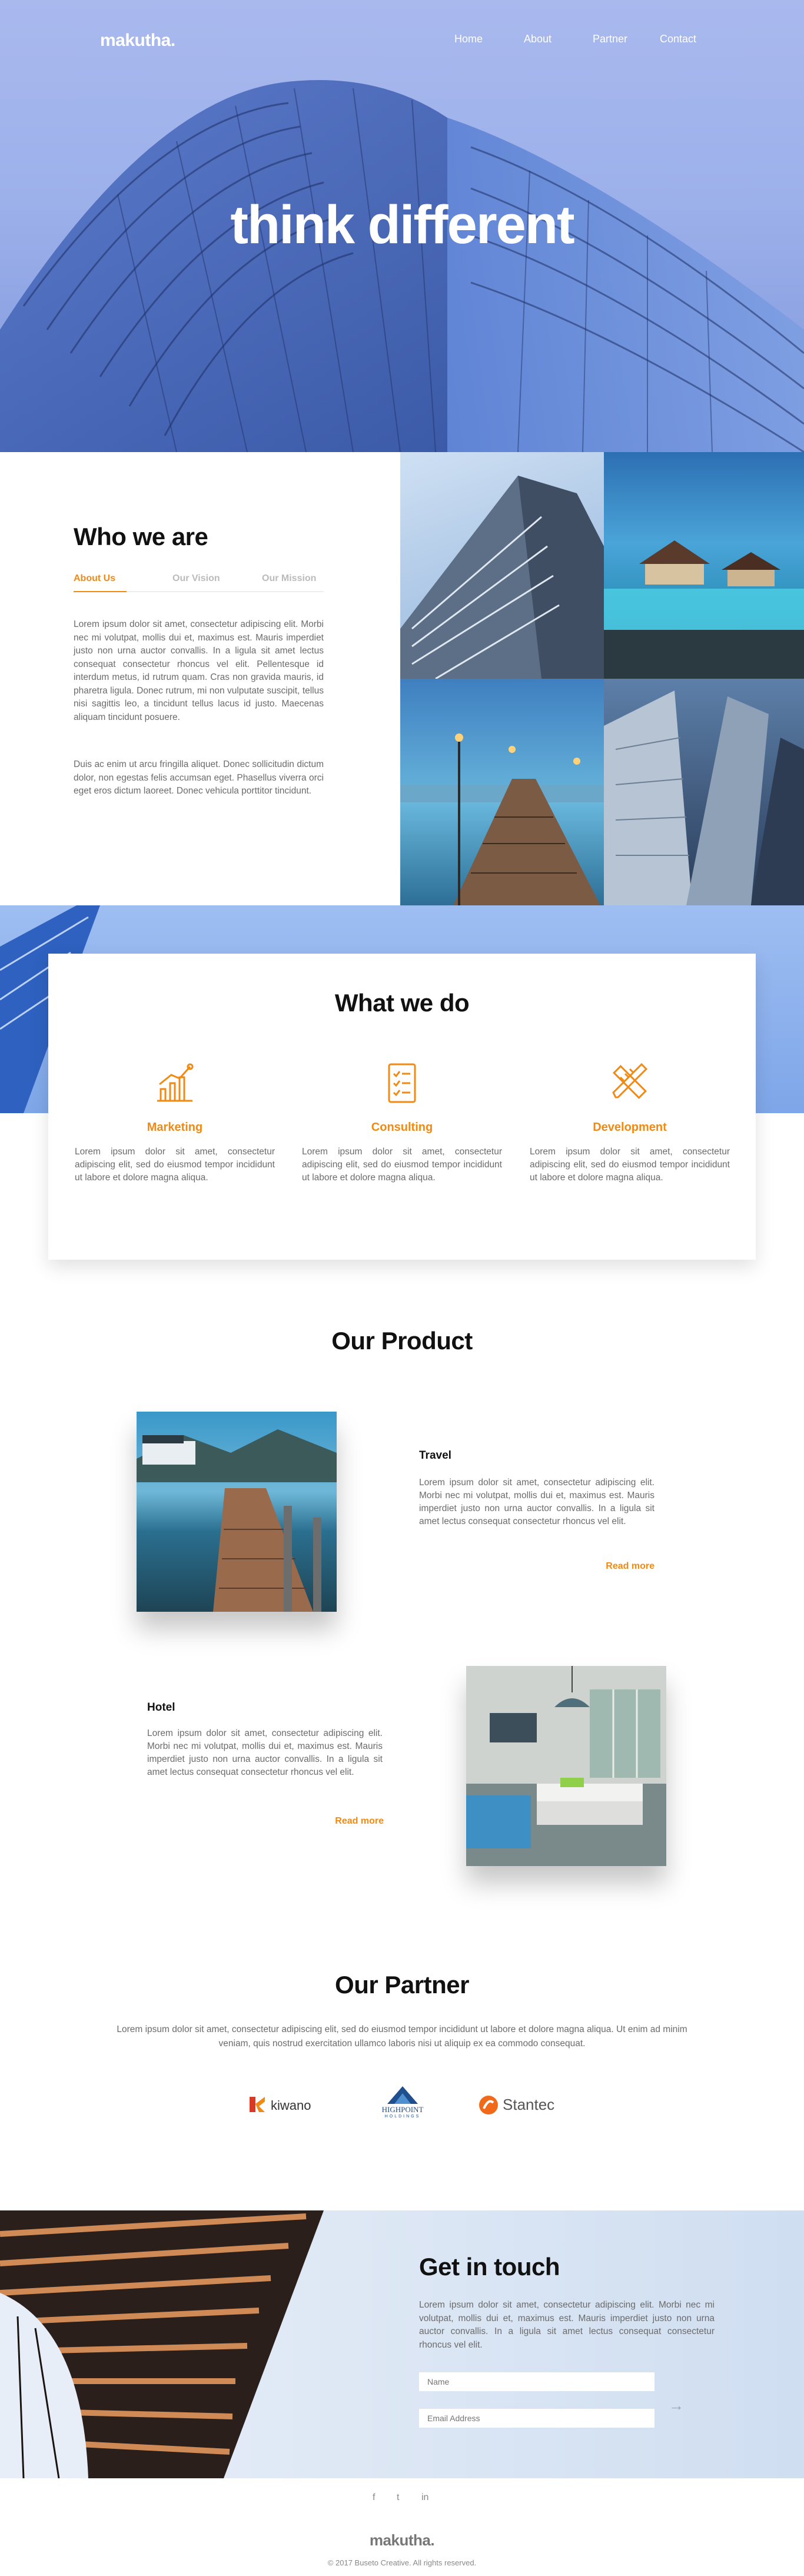 The width and height of the screenshot is (804, 2576). Describe the element at coordinates (374, 2497) in the screenshot. I see `facebook-icon: f` at that location.